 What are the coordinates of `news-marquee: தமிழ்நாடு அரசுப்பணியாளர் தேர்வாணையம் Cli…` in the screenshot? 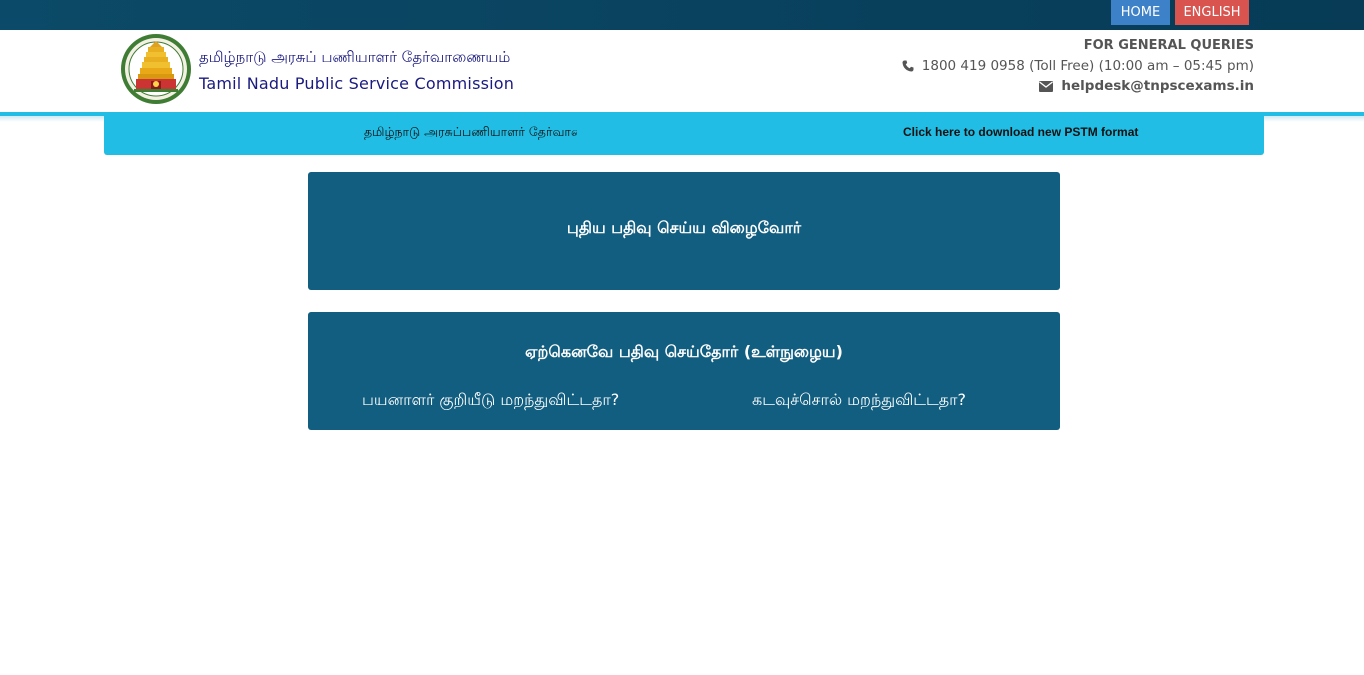 It's located at (684, 135).